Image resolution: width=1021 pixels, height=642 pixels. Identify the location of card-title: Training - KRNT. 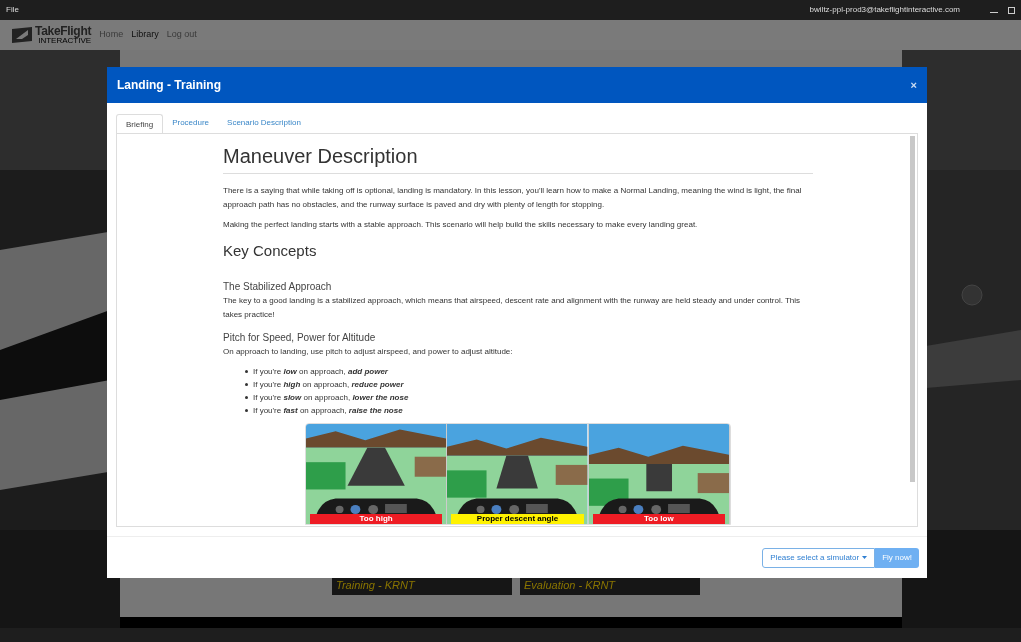
(375, 585).